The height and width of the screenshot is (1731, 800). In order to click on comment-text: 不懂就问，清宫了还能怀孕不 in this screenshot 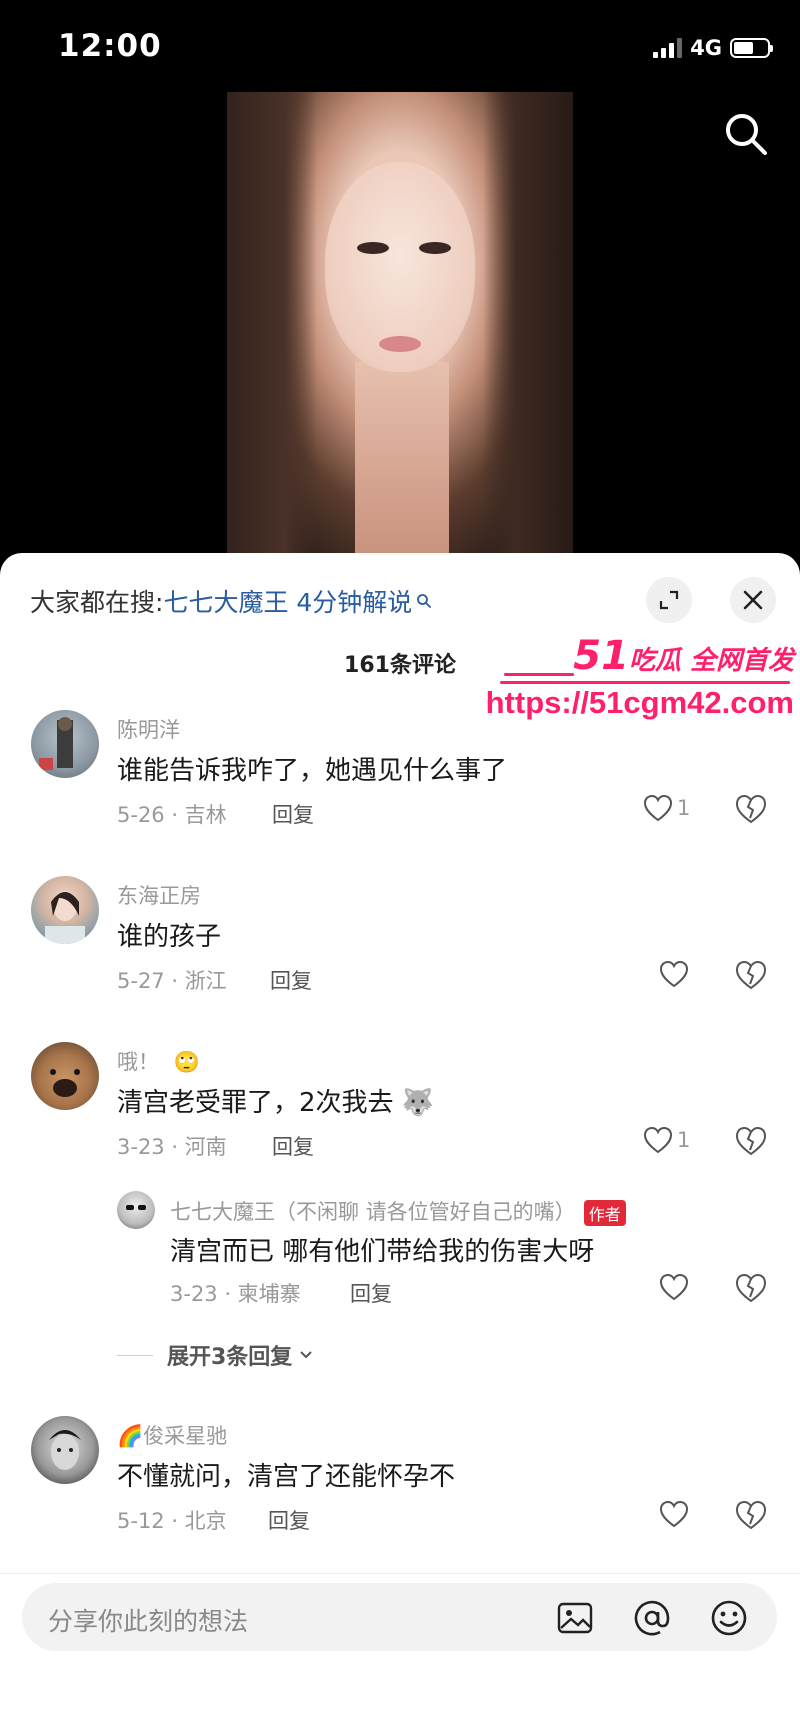, I will do `click(286, 1477)`.